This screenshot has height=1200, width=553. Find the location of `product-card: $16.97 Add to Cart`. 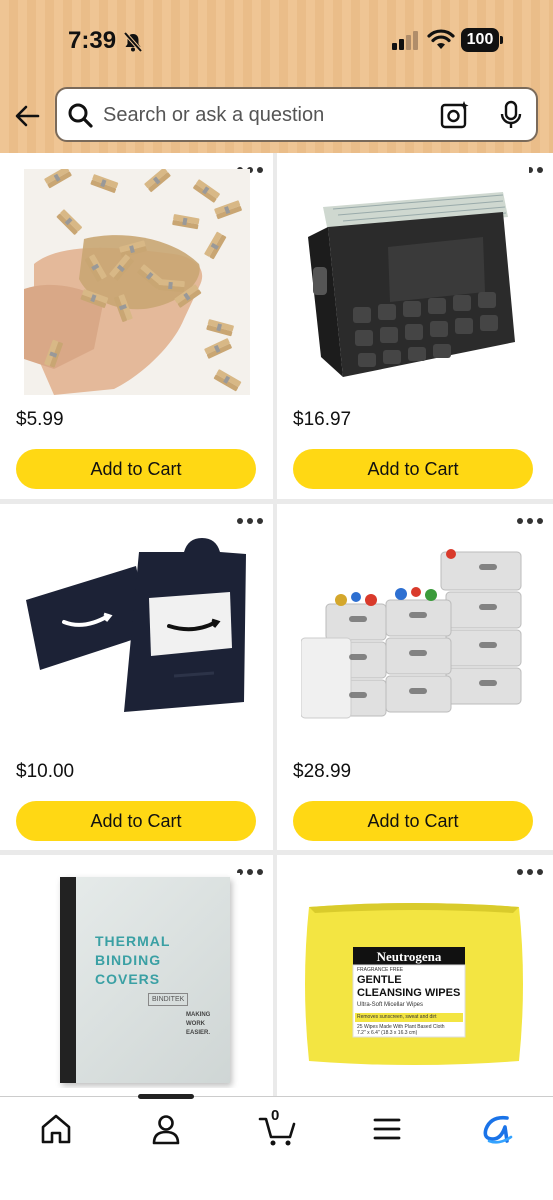

product-card: $16.97 Add to Cart is located at coordinates (415, 326).